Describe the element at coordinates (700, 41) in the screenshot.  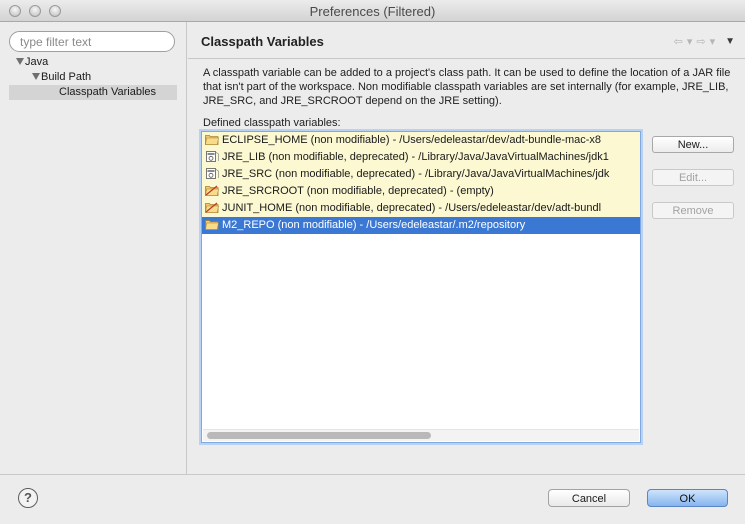
I see `forward-arrow-icon: ⇨` at that location.